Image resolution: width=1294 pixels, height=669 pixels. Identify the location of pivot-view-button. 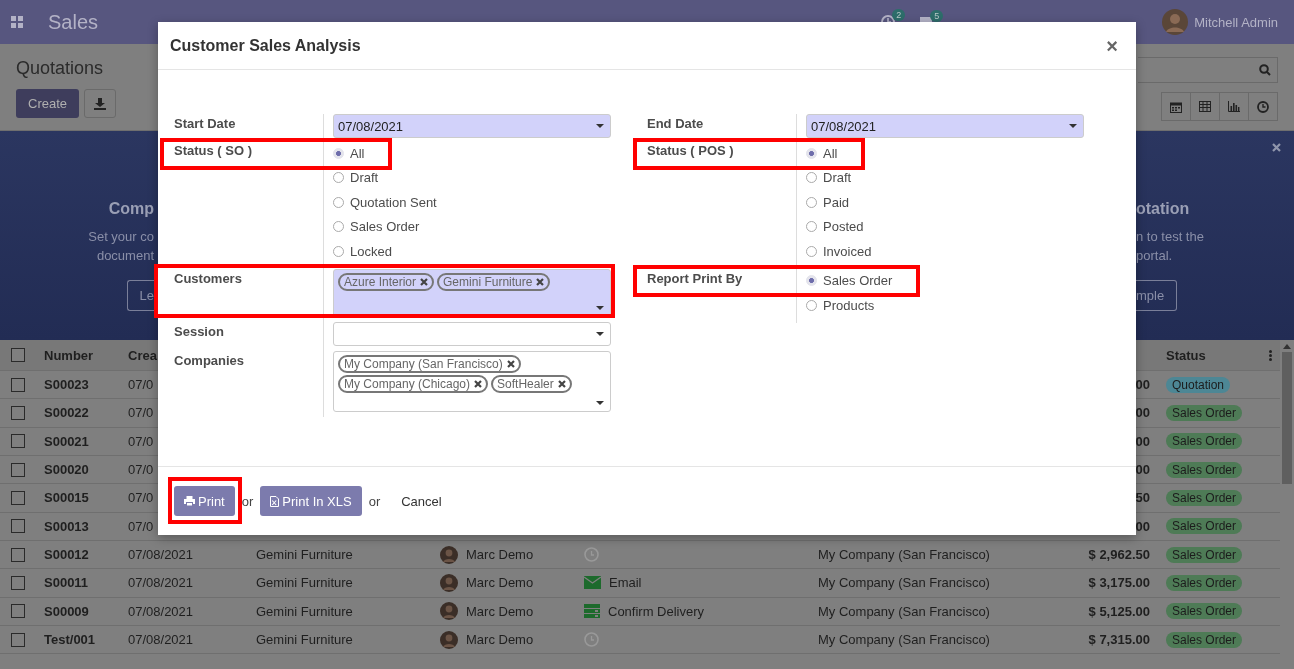
(1205, 106).